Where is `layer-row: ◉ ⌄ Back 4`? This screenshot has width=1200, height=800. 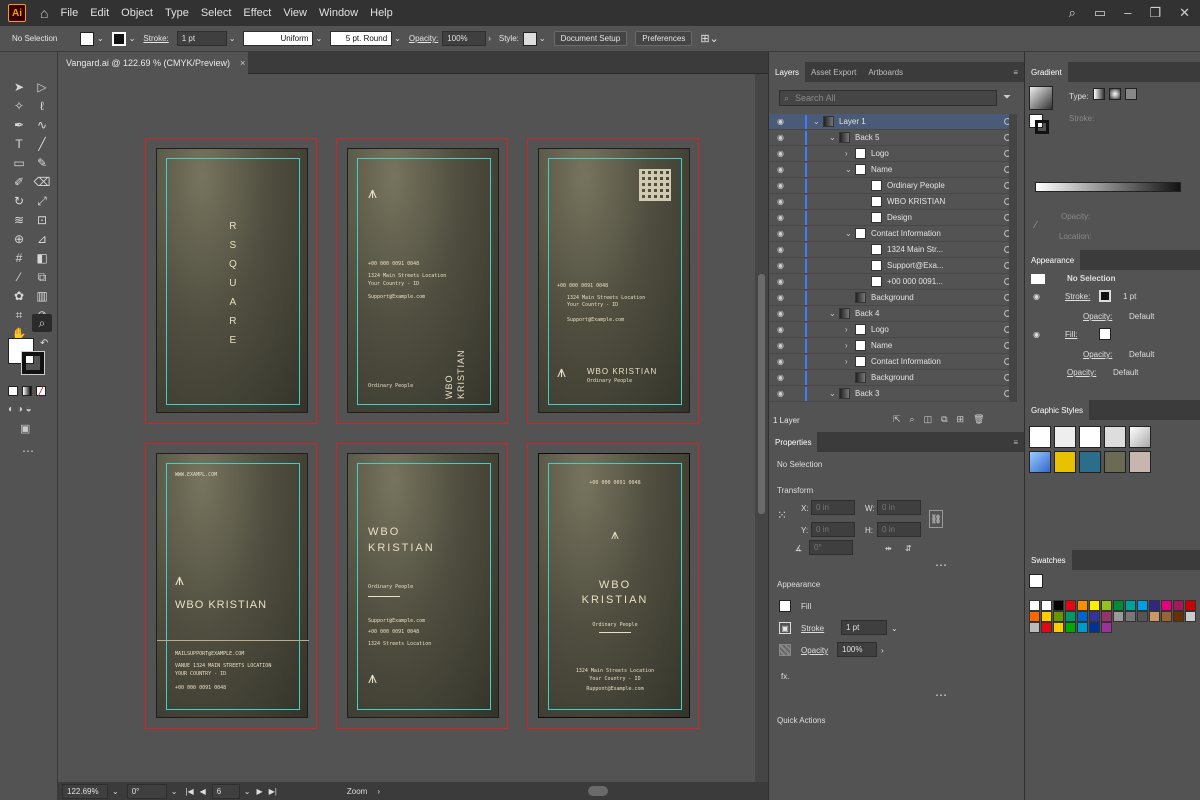 layer-row: ◉ ⌄ Back 4 is located at coordinates (893, 314).